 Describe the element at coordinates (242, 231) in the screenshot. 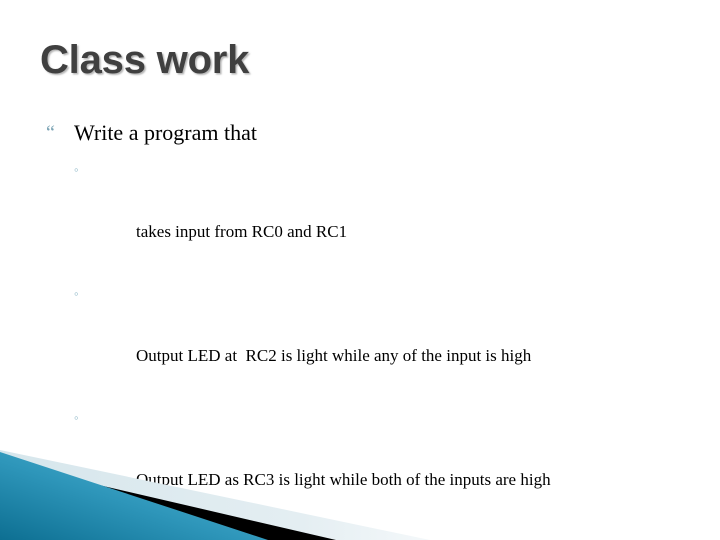

I see `sub-bullet-text-1-1: takes input from RC0 and RC1` at that location.